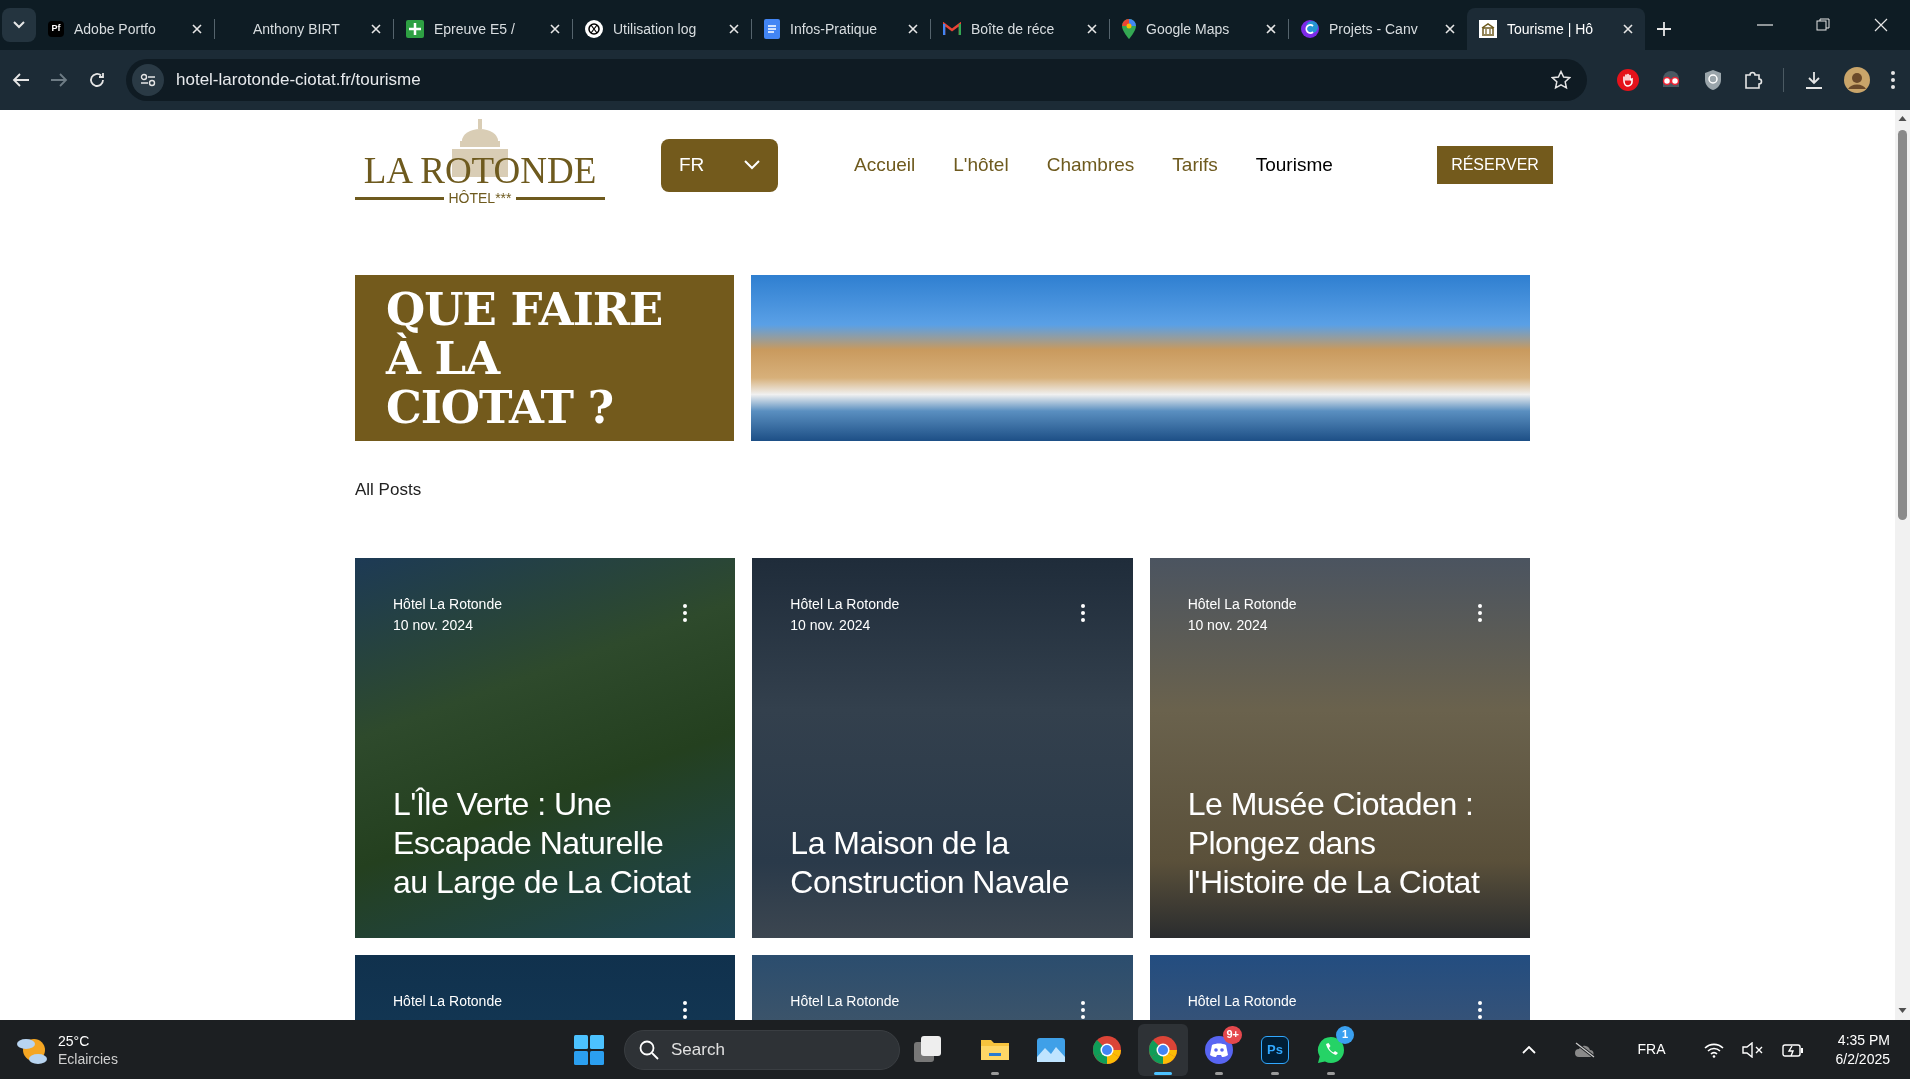  I want to click on taskbar-app: Ps, so click(1275, 1049).